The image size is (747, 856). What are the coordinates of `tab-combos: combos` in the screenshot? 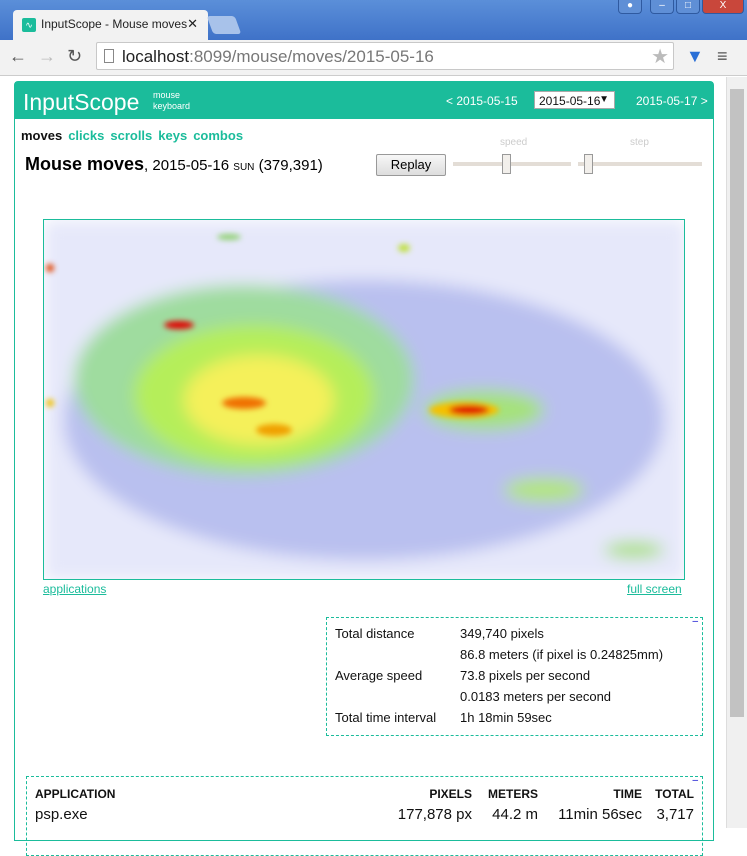 It's located at (218, 135).